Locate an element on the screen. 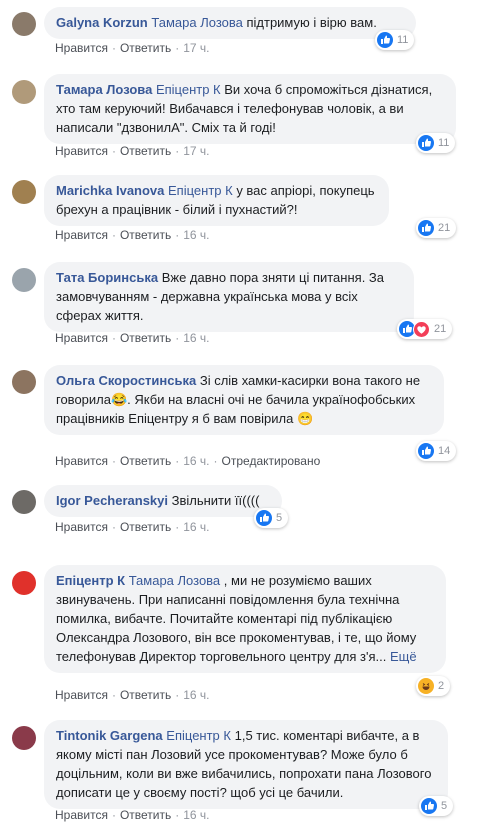 The height and width of the screenshot is (838, 487). comment-author: Ольга Скоростинська is located at coordinates (126, 380).